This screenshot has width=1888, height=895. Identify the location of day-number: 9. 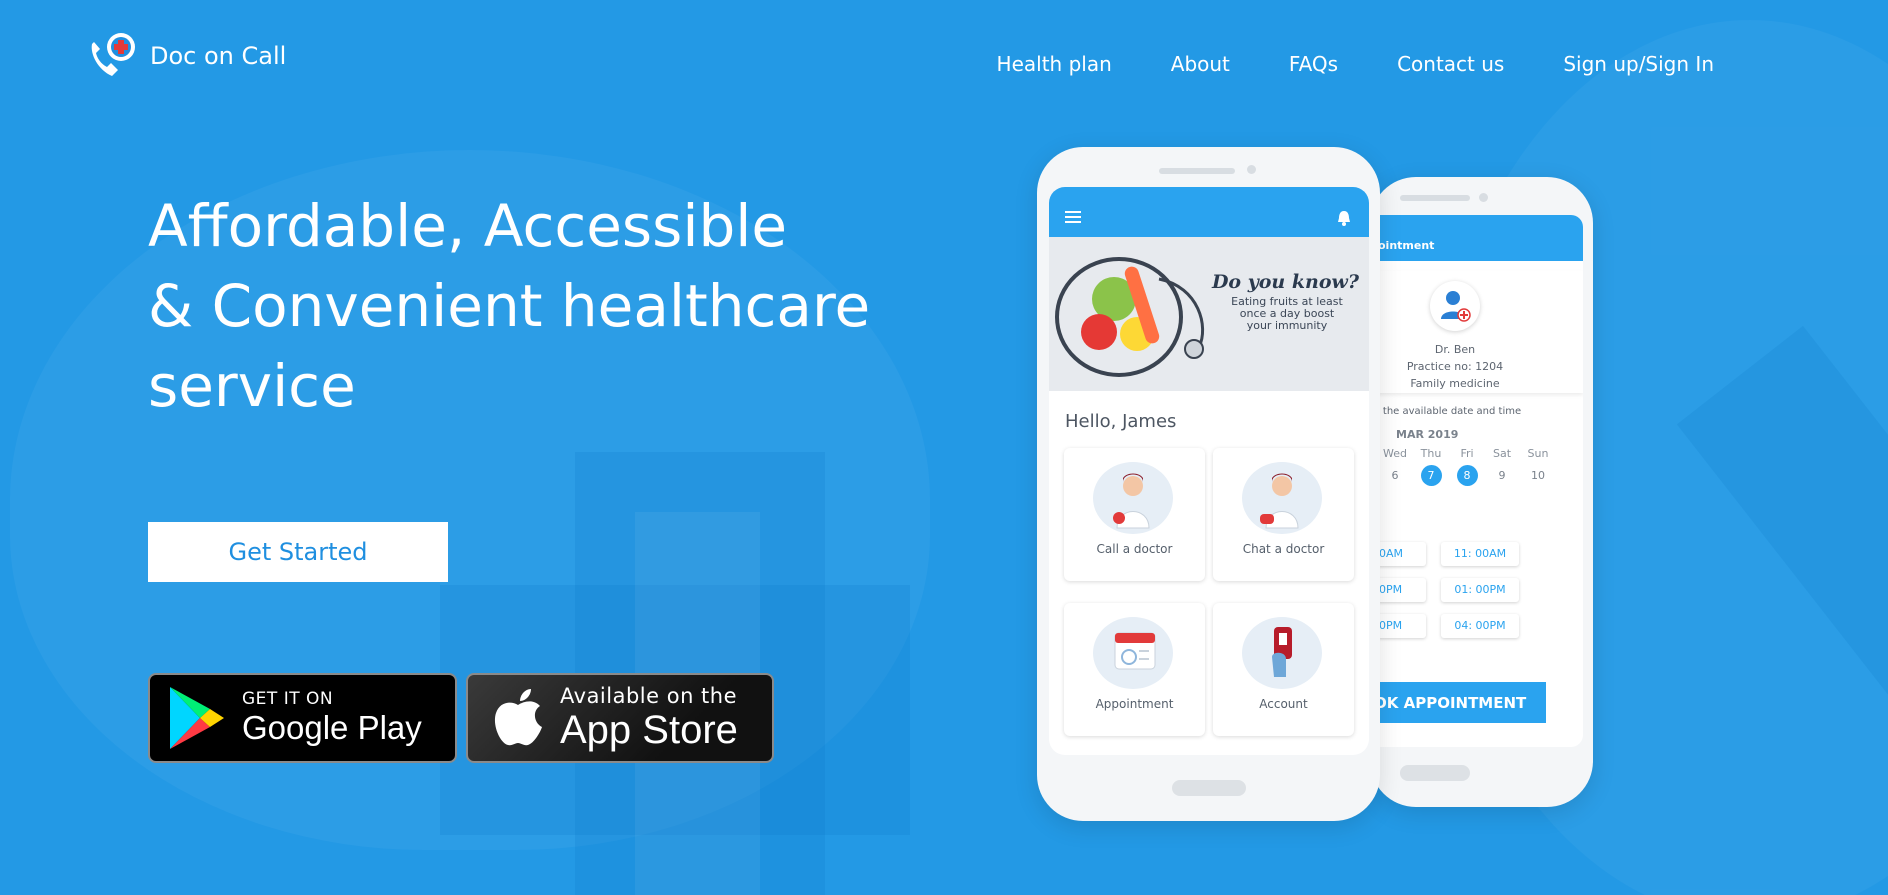
(1502, 475).